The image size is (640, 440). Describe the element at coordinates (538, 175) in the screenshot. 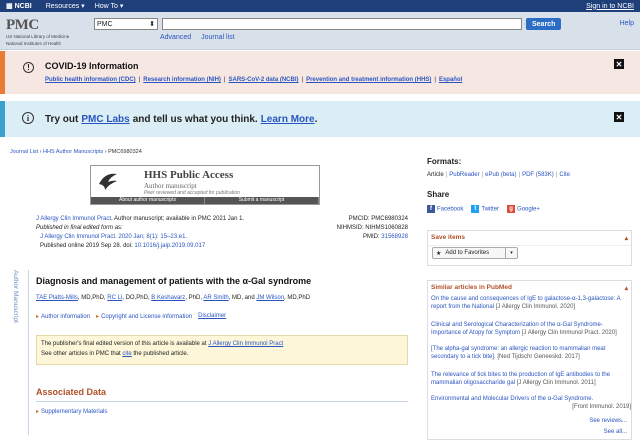

I see `format-pdf: PDF (583K)` at that location.